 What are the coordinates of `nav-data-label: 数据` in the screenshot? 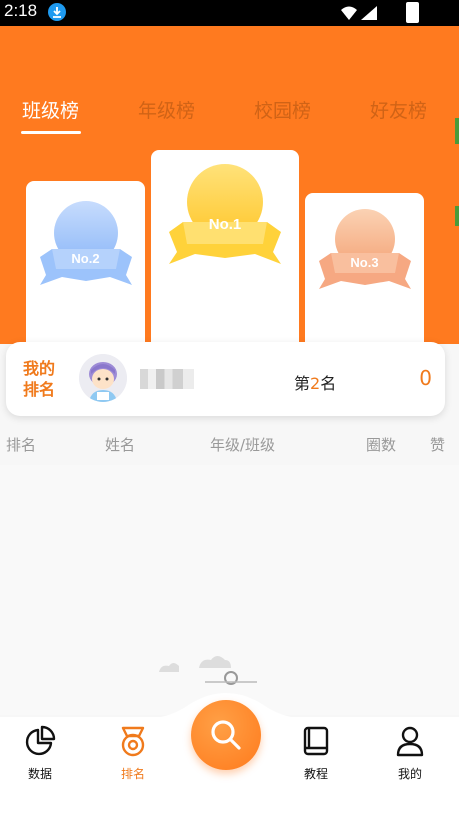 It's located at (39, 774).